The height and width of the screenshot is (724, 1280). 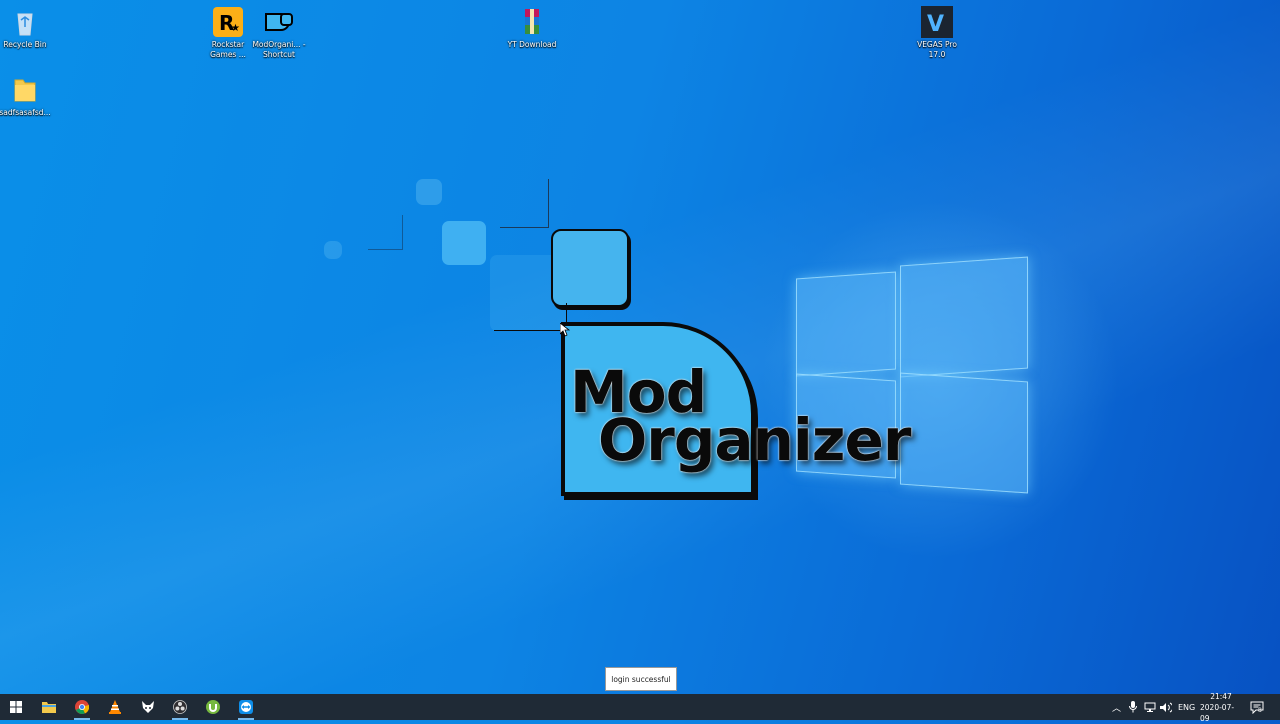 I want to click on tray-network, so click(x=1150, y=707).